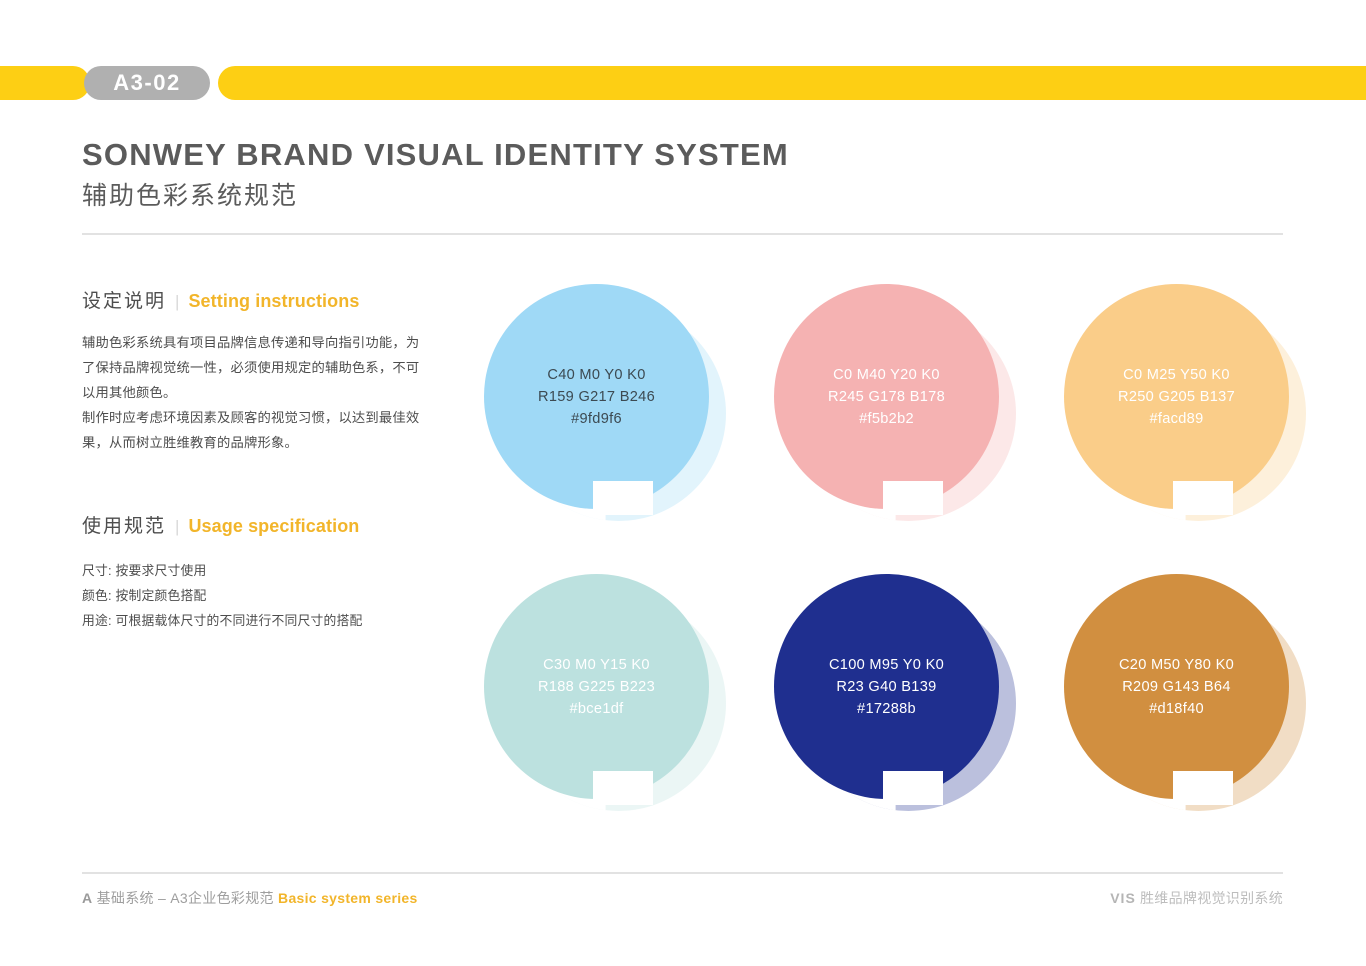 The height and width of the screenshot is (966, 1366). I want to click on usage-heading-en: Usage specification, so click(274, 526).